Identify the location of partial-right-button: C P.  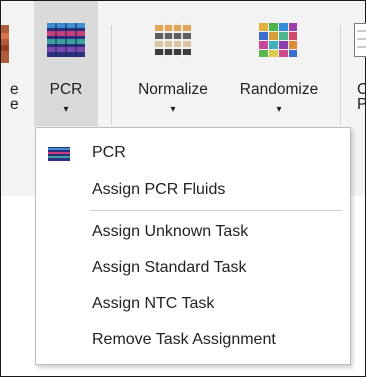
(355, 63).